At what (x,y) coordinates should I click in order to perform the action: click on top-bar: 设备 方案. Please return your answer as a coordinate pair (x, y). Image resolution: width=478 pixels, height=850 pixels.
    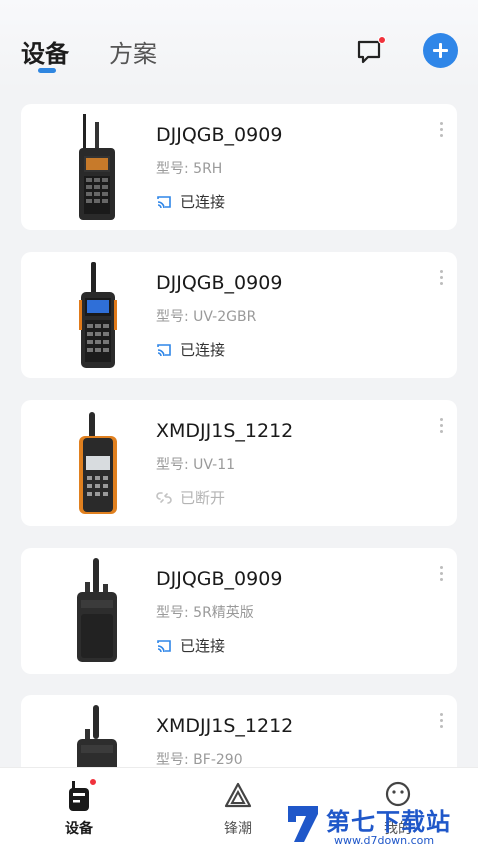
    Looking at the image, I should click on (239, 45).